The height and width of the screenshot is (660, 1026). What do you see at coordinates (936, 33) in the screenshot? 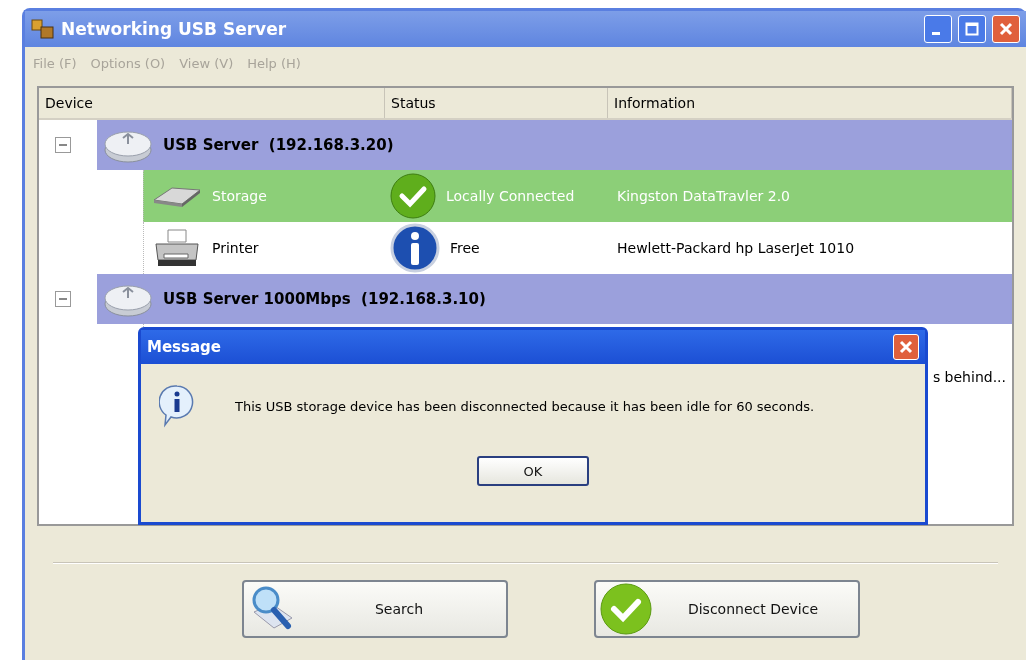
I see `minimize-icon` at bounding box center [936, 33].